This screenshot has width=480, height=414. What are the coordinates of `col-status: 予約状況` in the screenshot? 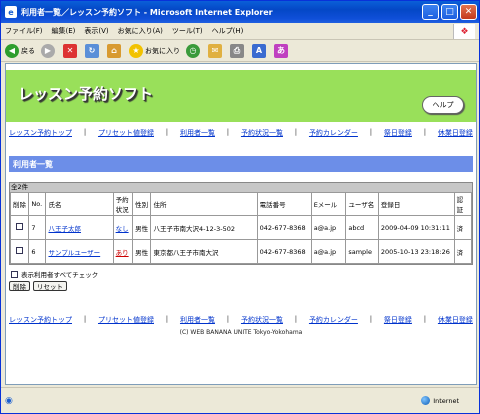 It's located at (123, 204).